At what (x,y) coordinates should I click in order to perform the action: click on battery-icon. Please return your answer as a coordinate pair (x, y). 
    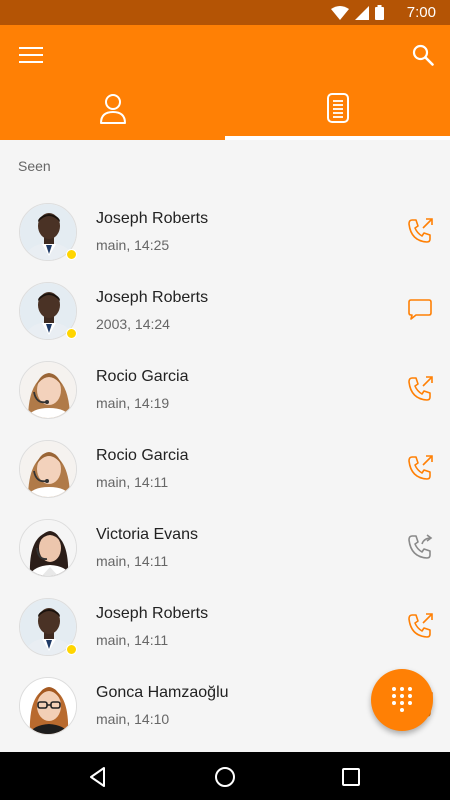
    Looking at the image, I should click on (379, 12).